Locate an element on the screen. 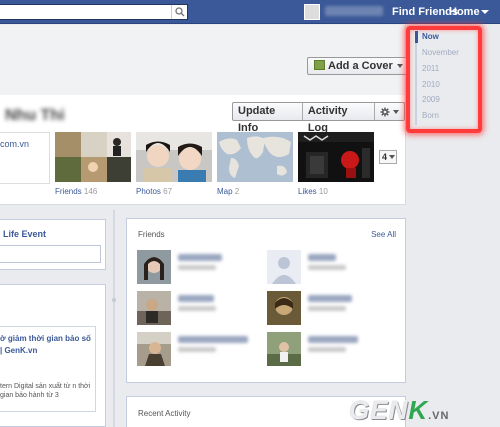 Image resolution: width=500 pixels, height=427 pixels. map-count-link: Map 2 is located at coordinates (228, 191).